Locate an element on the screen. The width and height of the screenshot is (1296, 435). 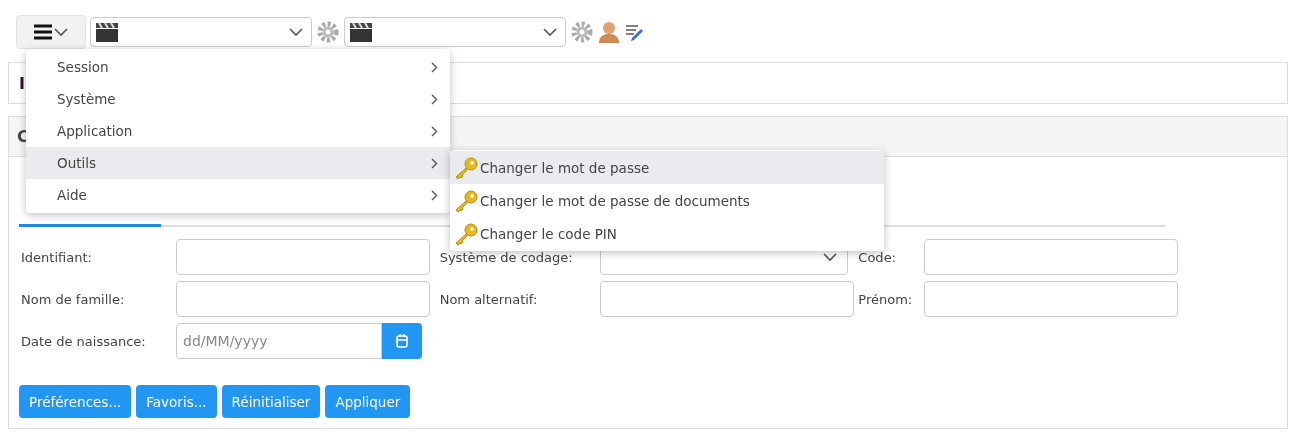
menu-item: Système is located at coordinates (238, 99).